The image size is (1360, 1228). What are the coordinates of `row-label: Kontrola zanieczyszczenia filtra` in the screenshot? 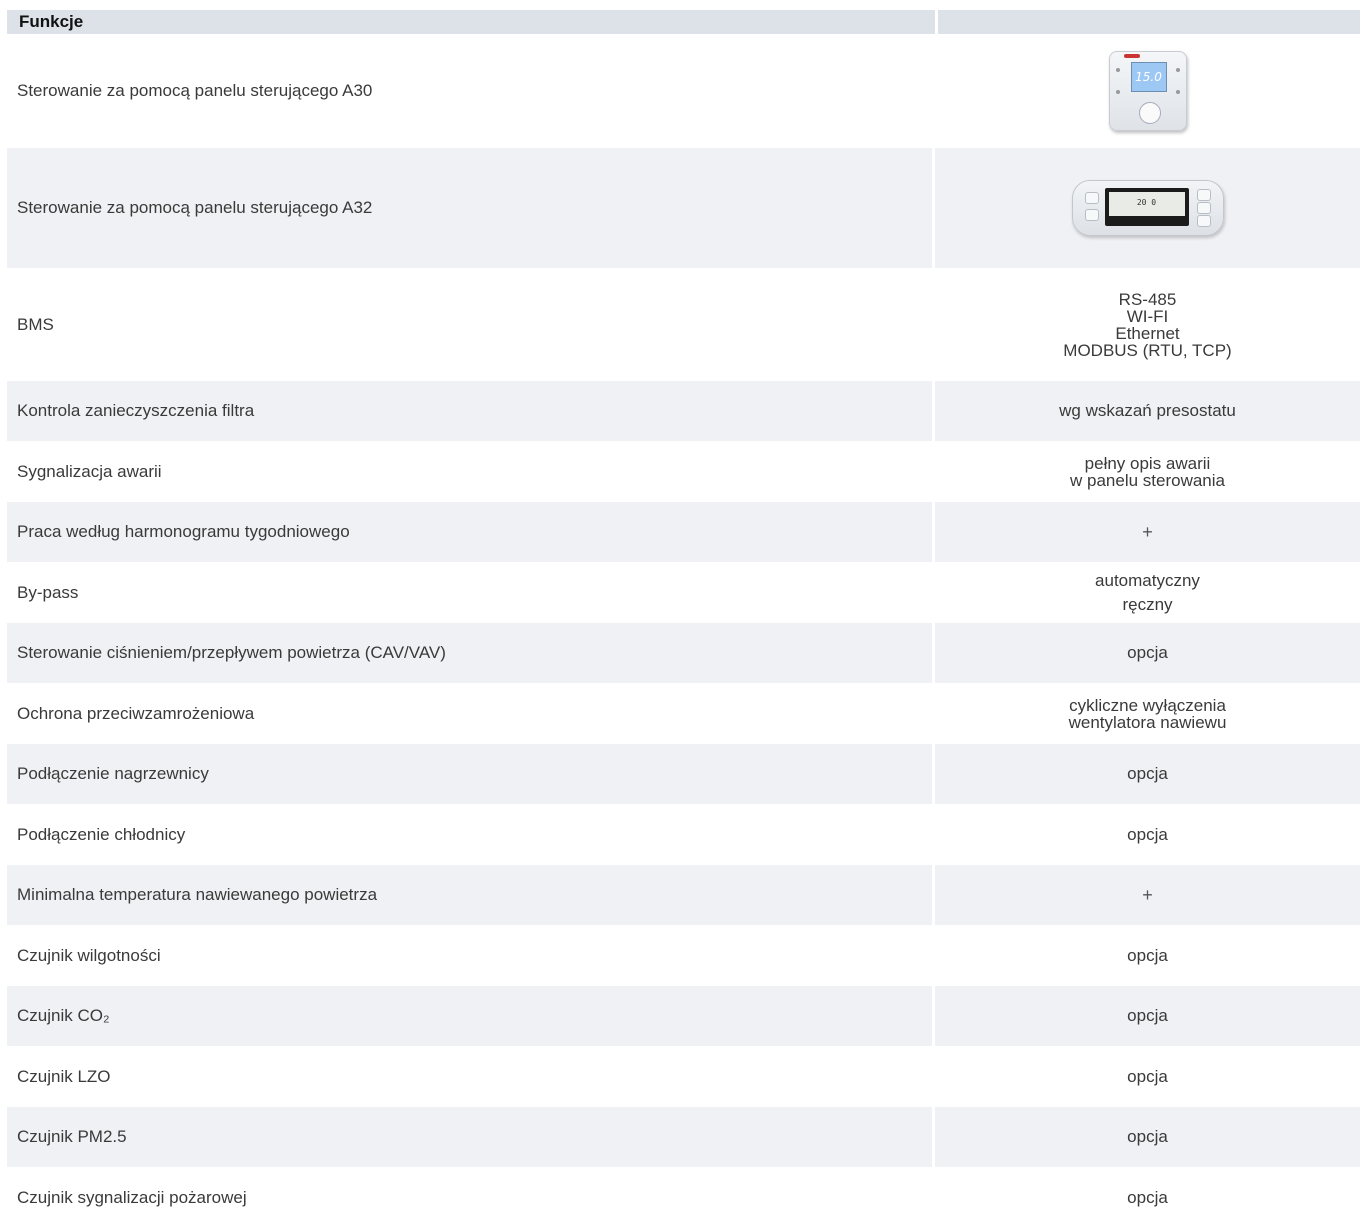 It's located at (471, 411).